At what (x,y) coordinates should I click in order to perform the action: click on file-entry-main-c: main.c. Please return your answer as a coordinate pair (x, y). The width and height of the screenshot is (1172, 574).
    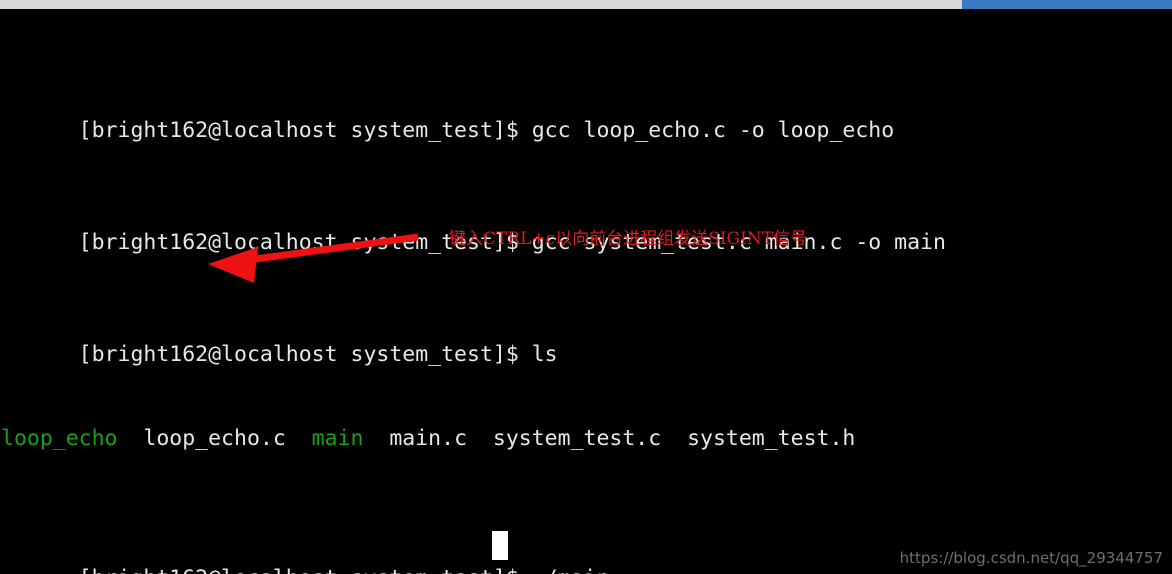
    Looking at the image, I should click on (428, 438).